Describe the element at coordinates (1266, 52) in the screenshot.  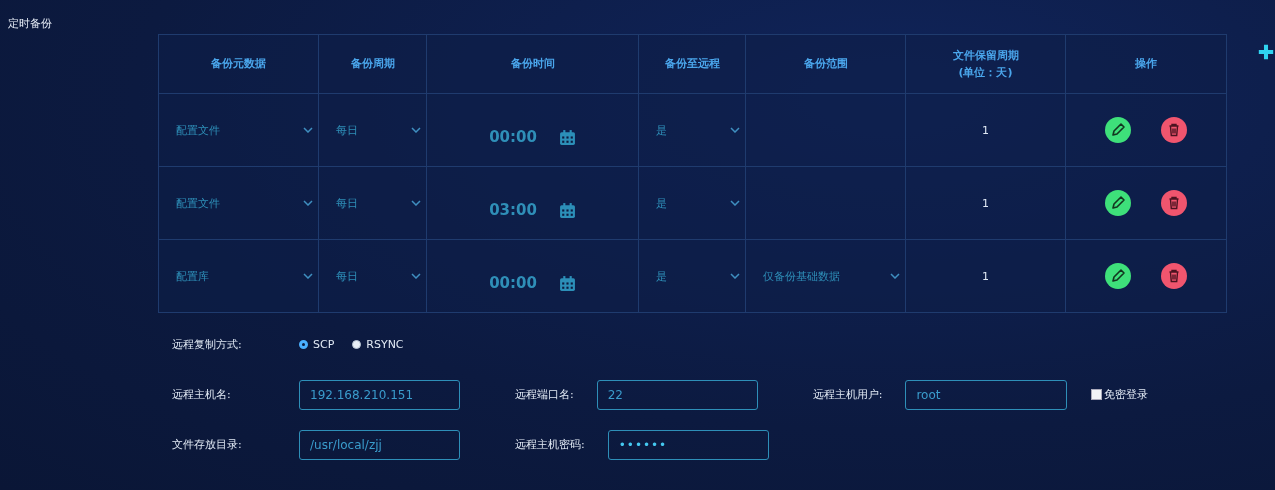
I see `add-icon` at that location.